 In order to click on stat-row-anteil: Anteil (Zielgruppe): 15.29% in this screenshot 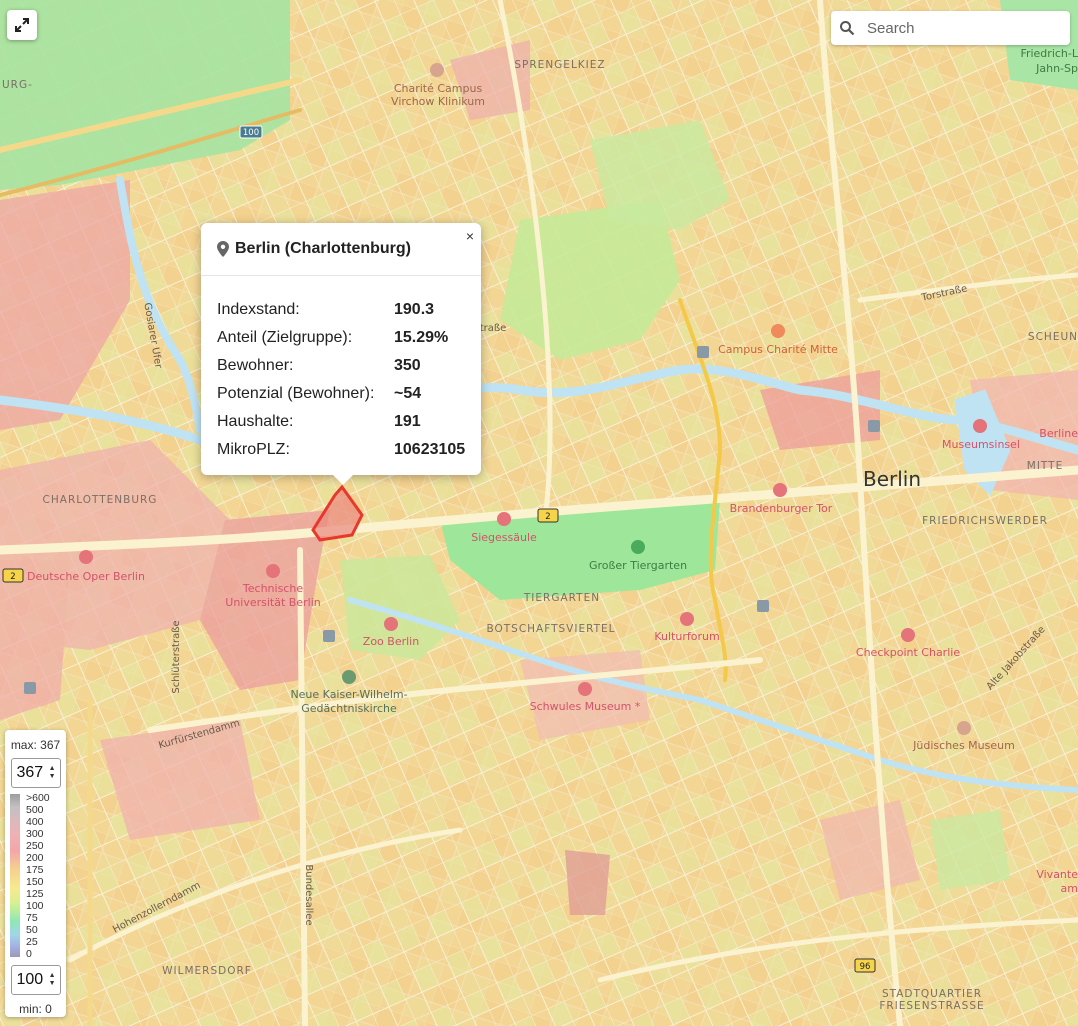, I will do `click(349, 338)`.